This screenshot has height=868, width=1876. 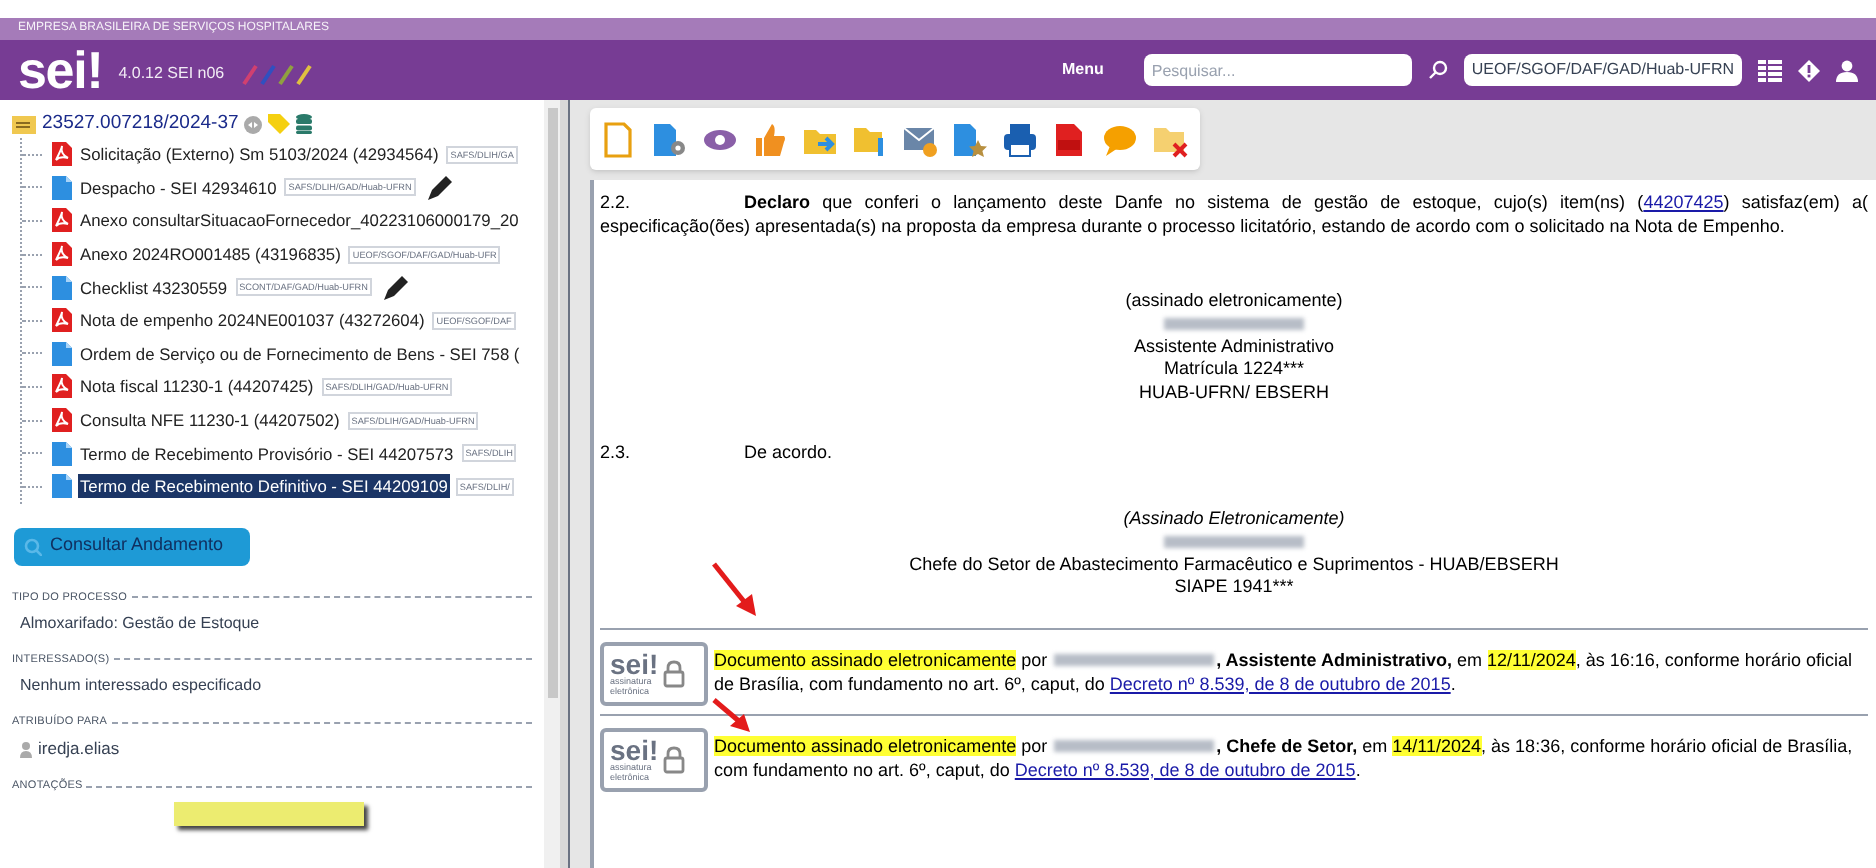 I want to click on folder-icon, so click(x=24, y=124).